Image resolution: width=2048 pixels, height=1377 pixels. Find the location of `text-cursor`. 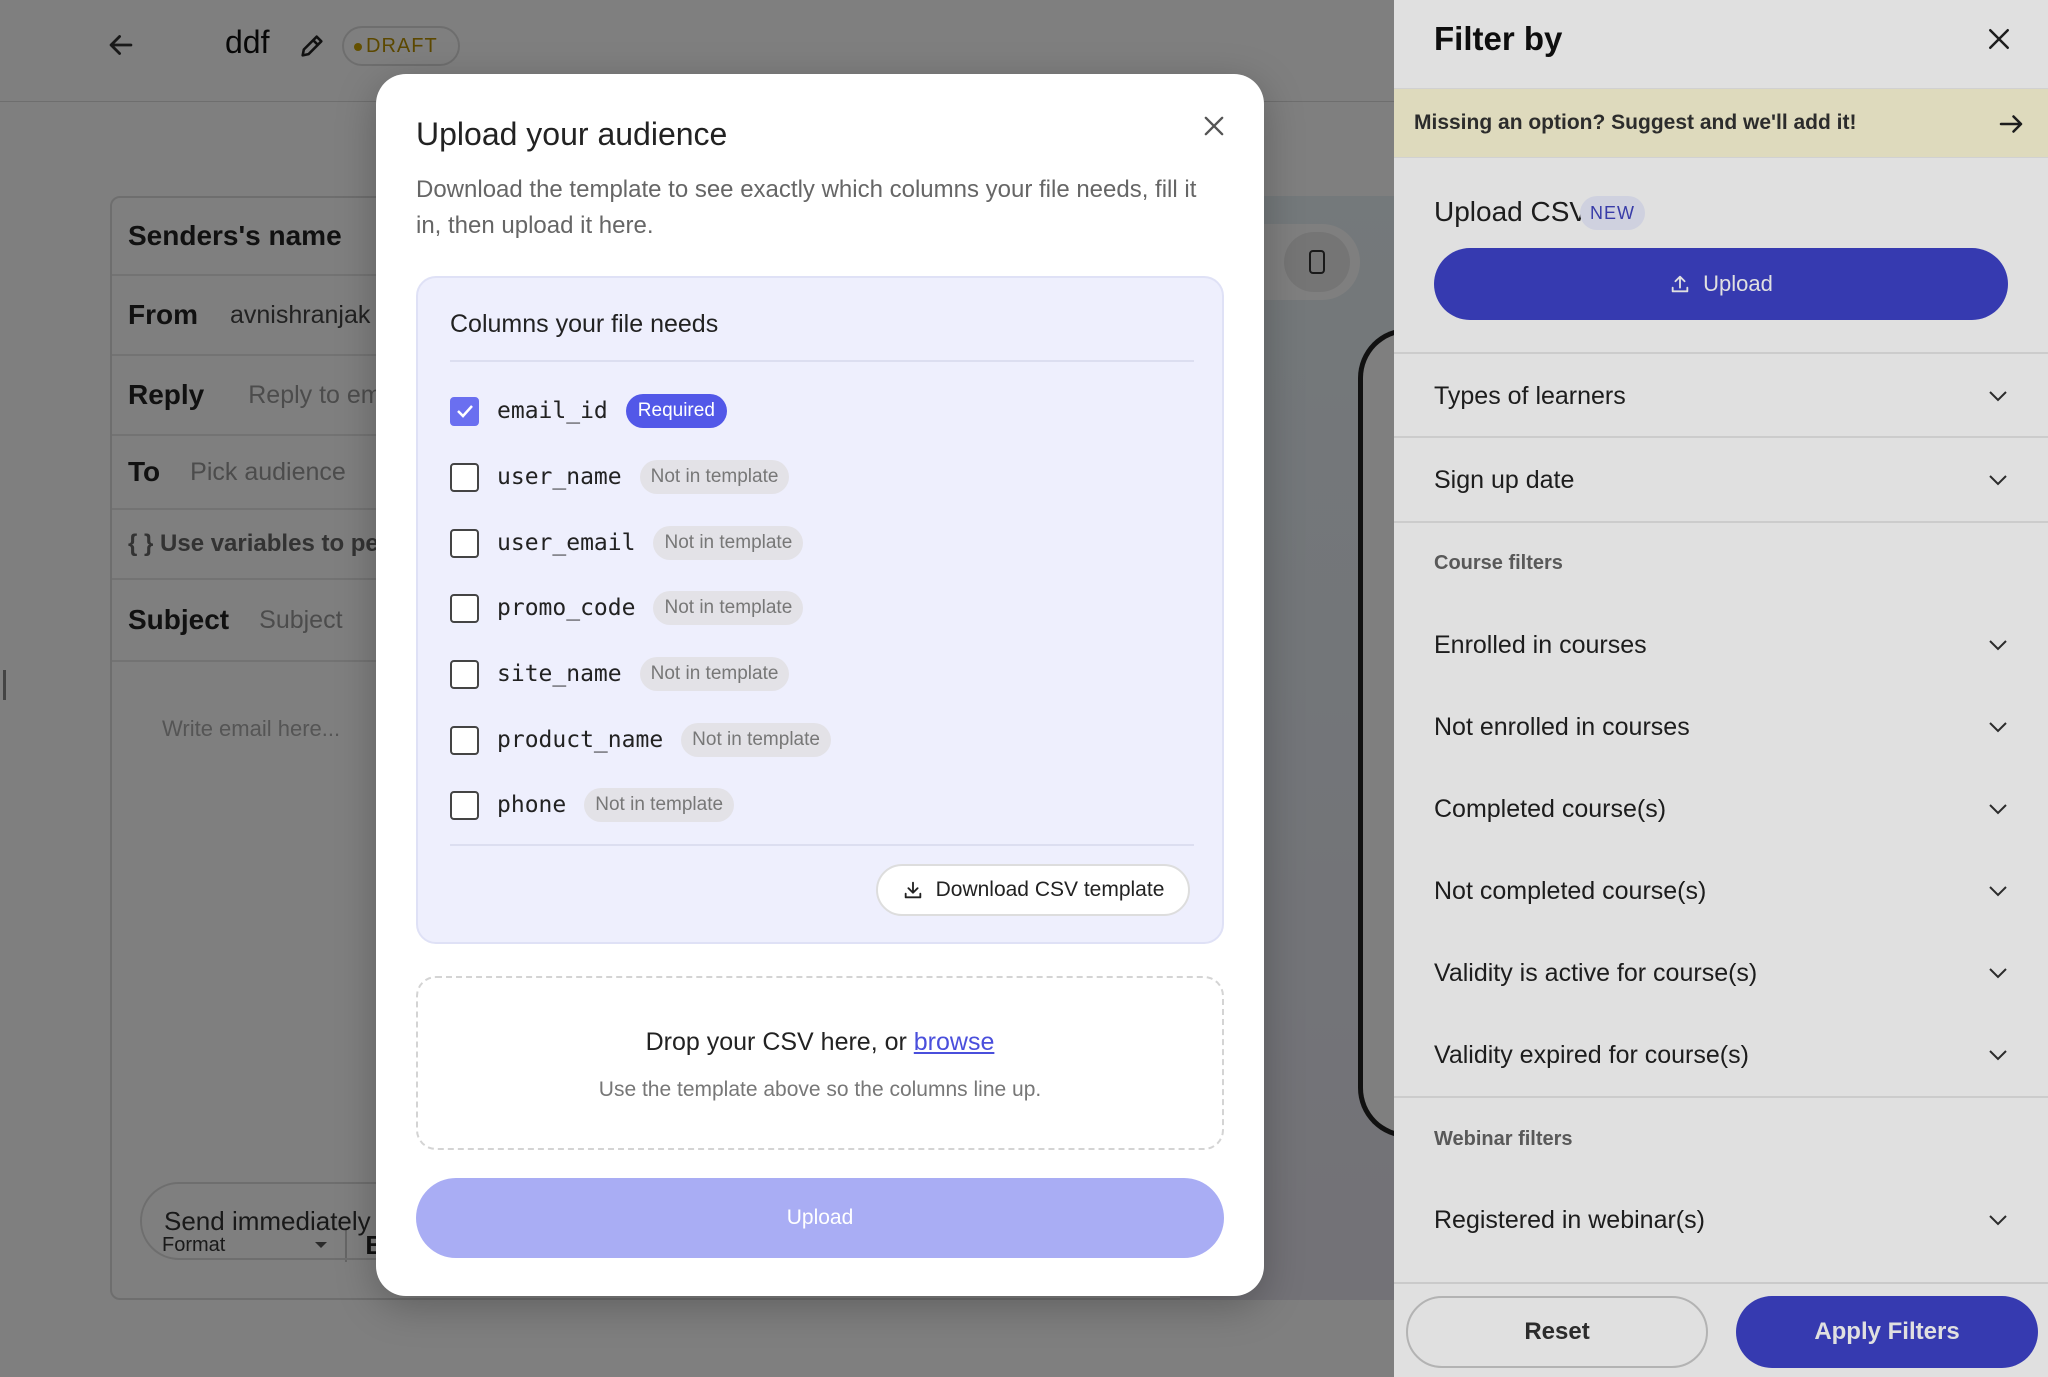

text-cursor is located at coordinates (4, 685).